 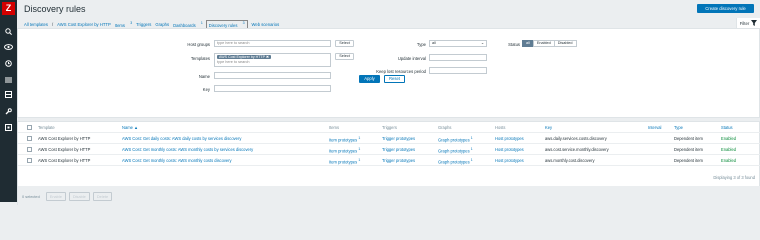 I want to click on col-key: Key, so click(x=548, y=127).